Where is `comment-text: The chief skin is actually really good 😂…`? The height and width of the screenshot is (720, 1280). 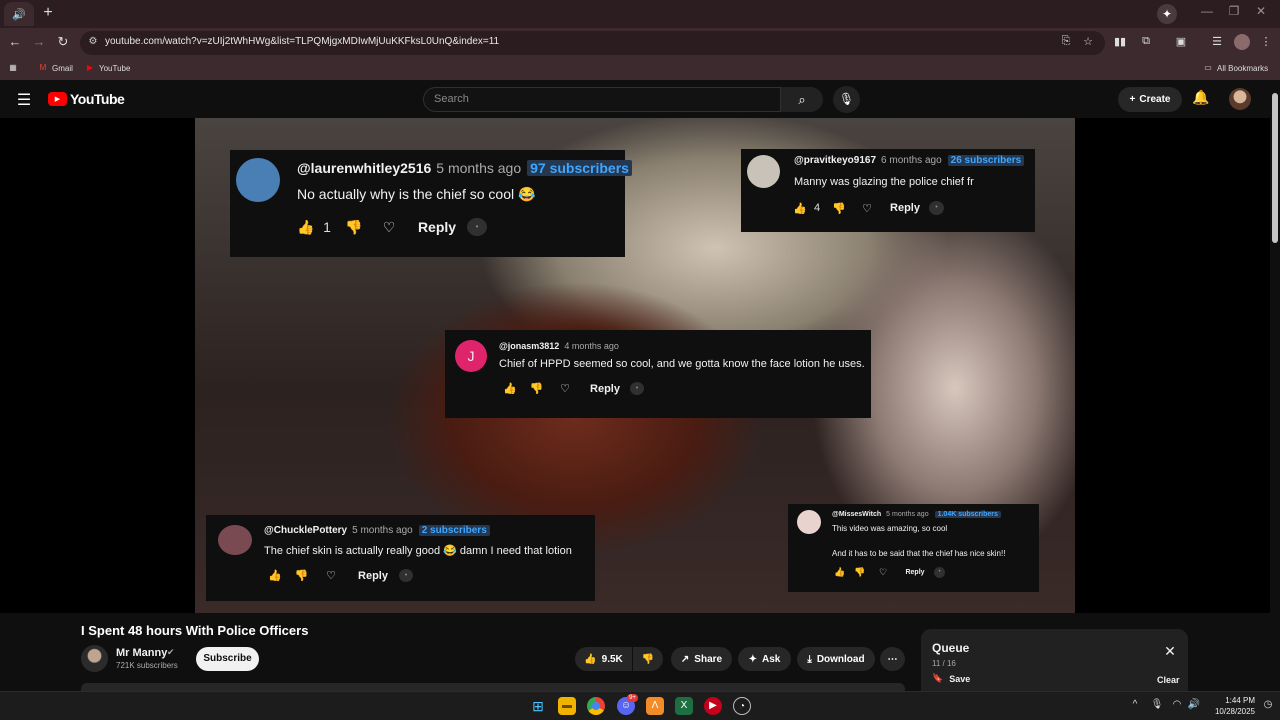 comment-text: The chief skin is actually really good 😂… is located at coordinates (418, 551).